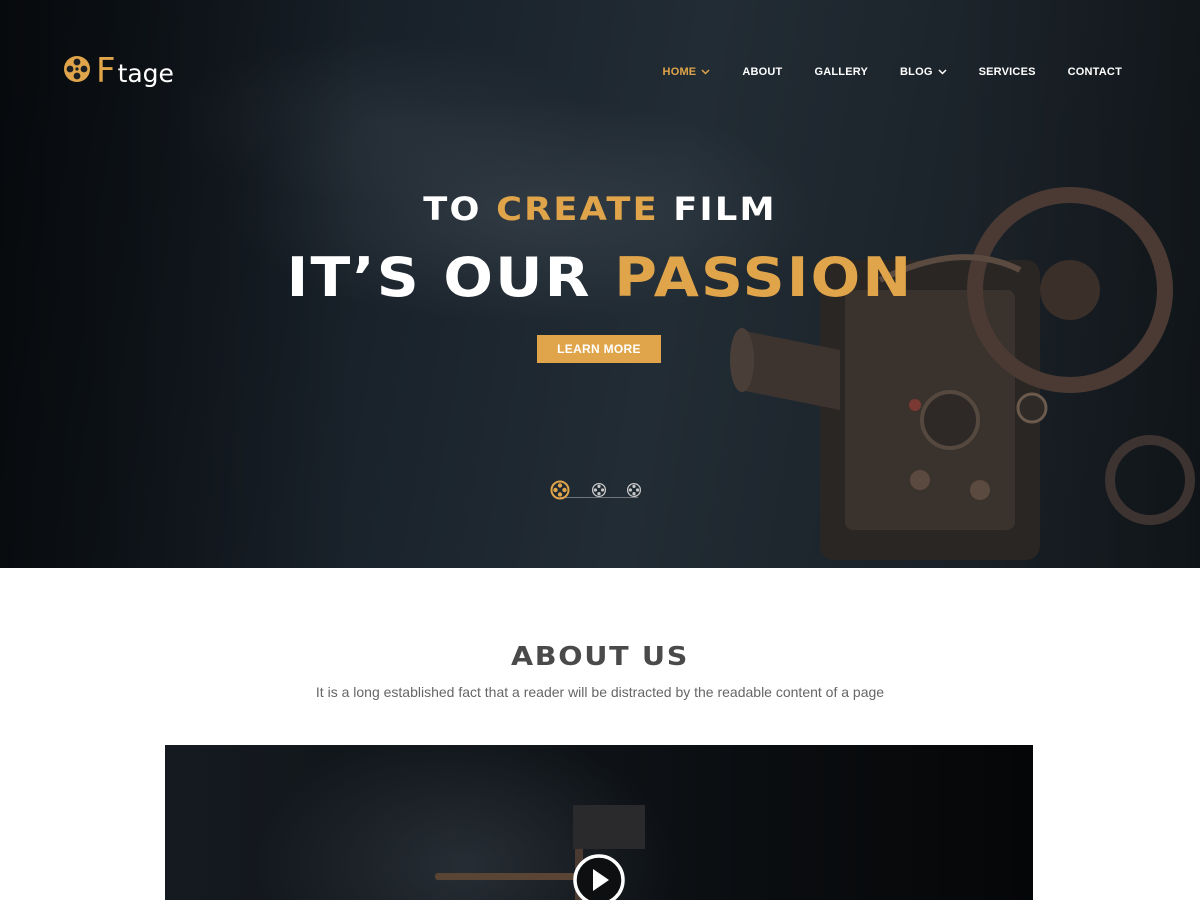 Image resolution: width=1200 pixels, height=900 pixels. I want to click on film-reel-icon, so click(77, 69).